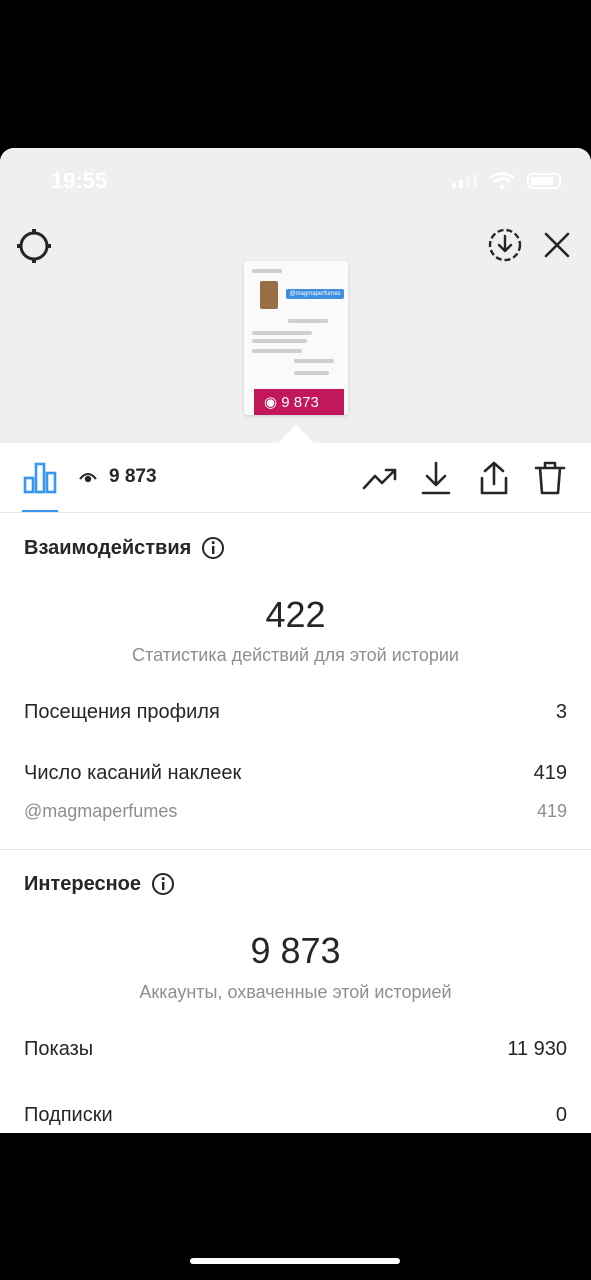  I want to click on sticker-taps-row: Число касаний наклеек 419, so click(295, 773).